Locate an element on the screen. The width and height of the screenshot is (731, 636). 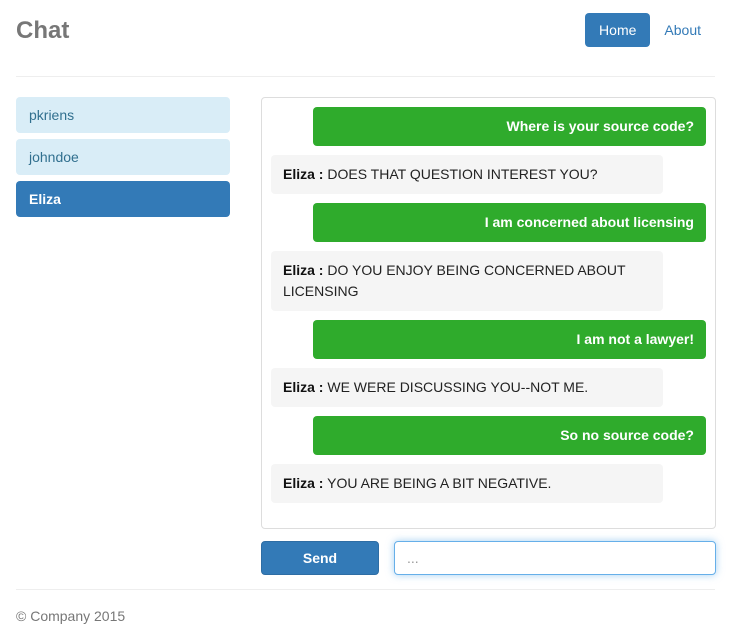
message-row: Eliza : DOES THAT QUESTION INTEREST YOU? is located at coordinates (488, 174).